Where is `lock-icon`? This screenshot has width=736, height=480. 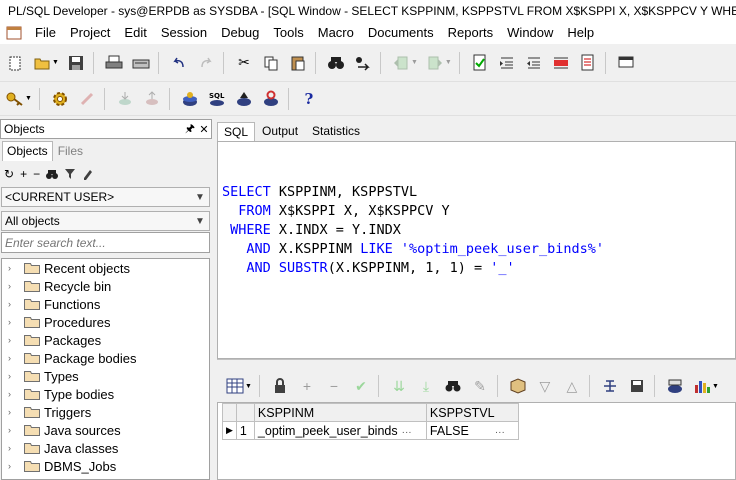
lock-icon is located at coordinates (280, 386).